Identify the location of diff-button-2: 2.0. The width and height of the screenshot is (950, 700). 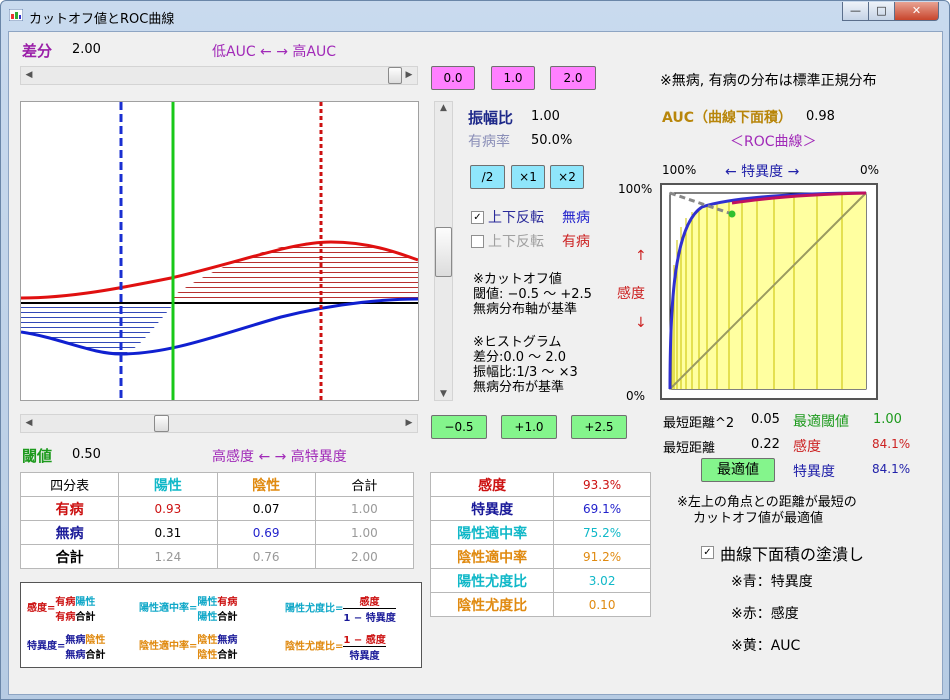
(573, 78).